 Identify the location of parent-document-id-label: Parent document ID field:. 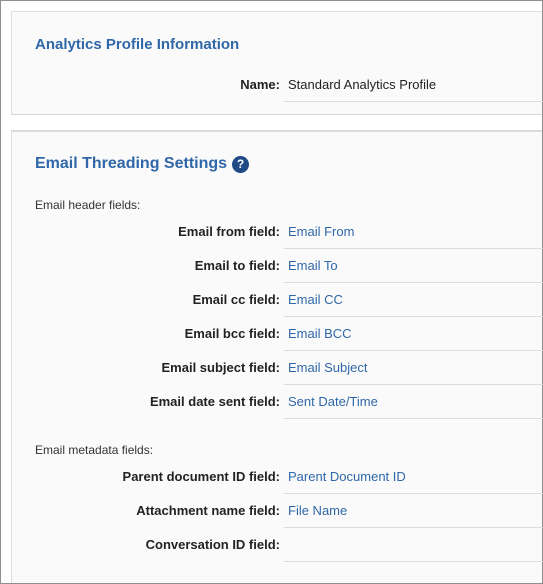
(201, 476).